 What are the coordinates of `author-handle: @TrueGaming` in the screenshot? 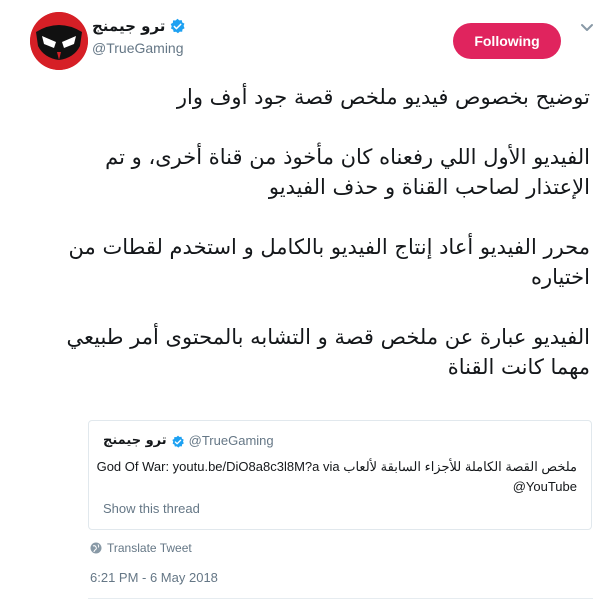 It's located at (192, 48).